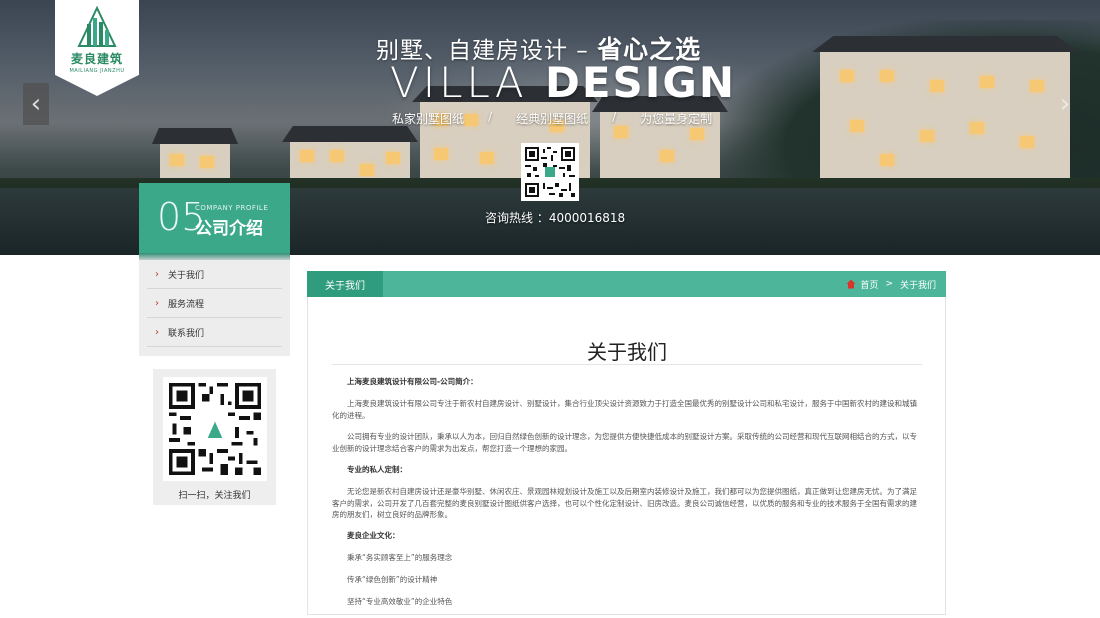 The image size is (1100, 618). Describe the element at coordinates (214, 332) in the screenshot. I see `sidebar-item-contact: › 联系我们` at that location.